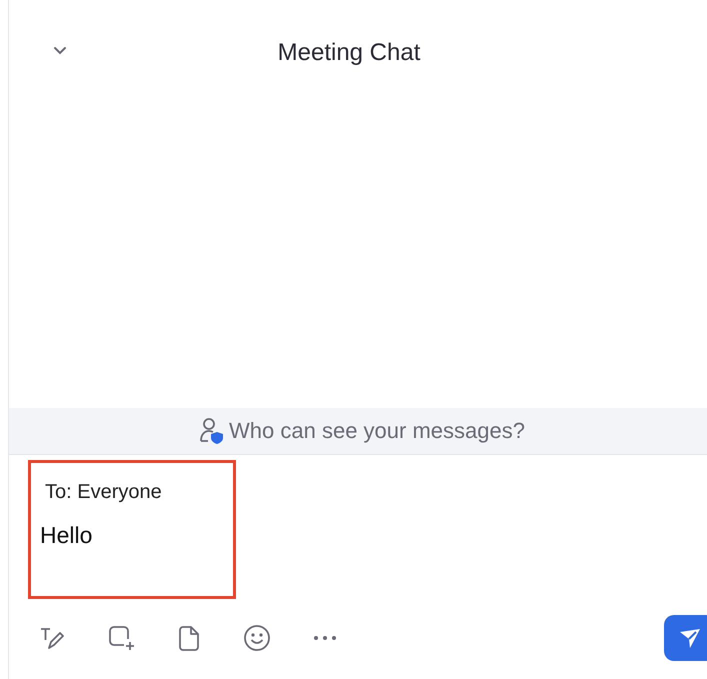 The width and height of the screenshot is (707, 679). I want to click on privacy-message: Who can see your messages?, so click(377, 431).